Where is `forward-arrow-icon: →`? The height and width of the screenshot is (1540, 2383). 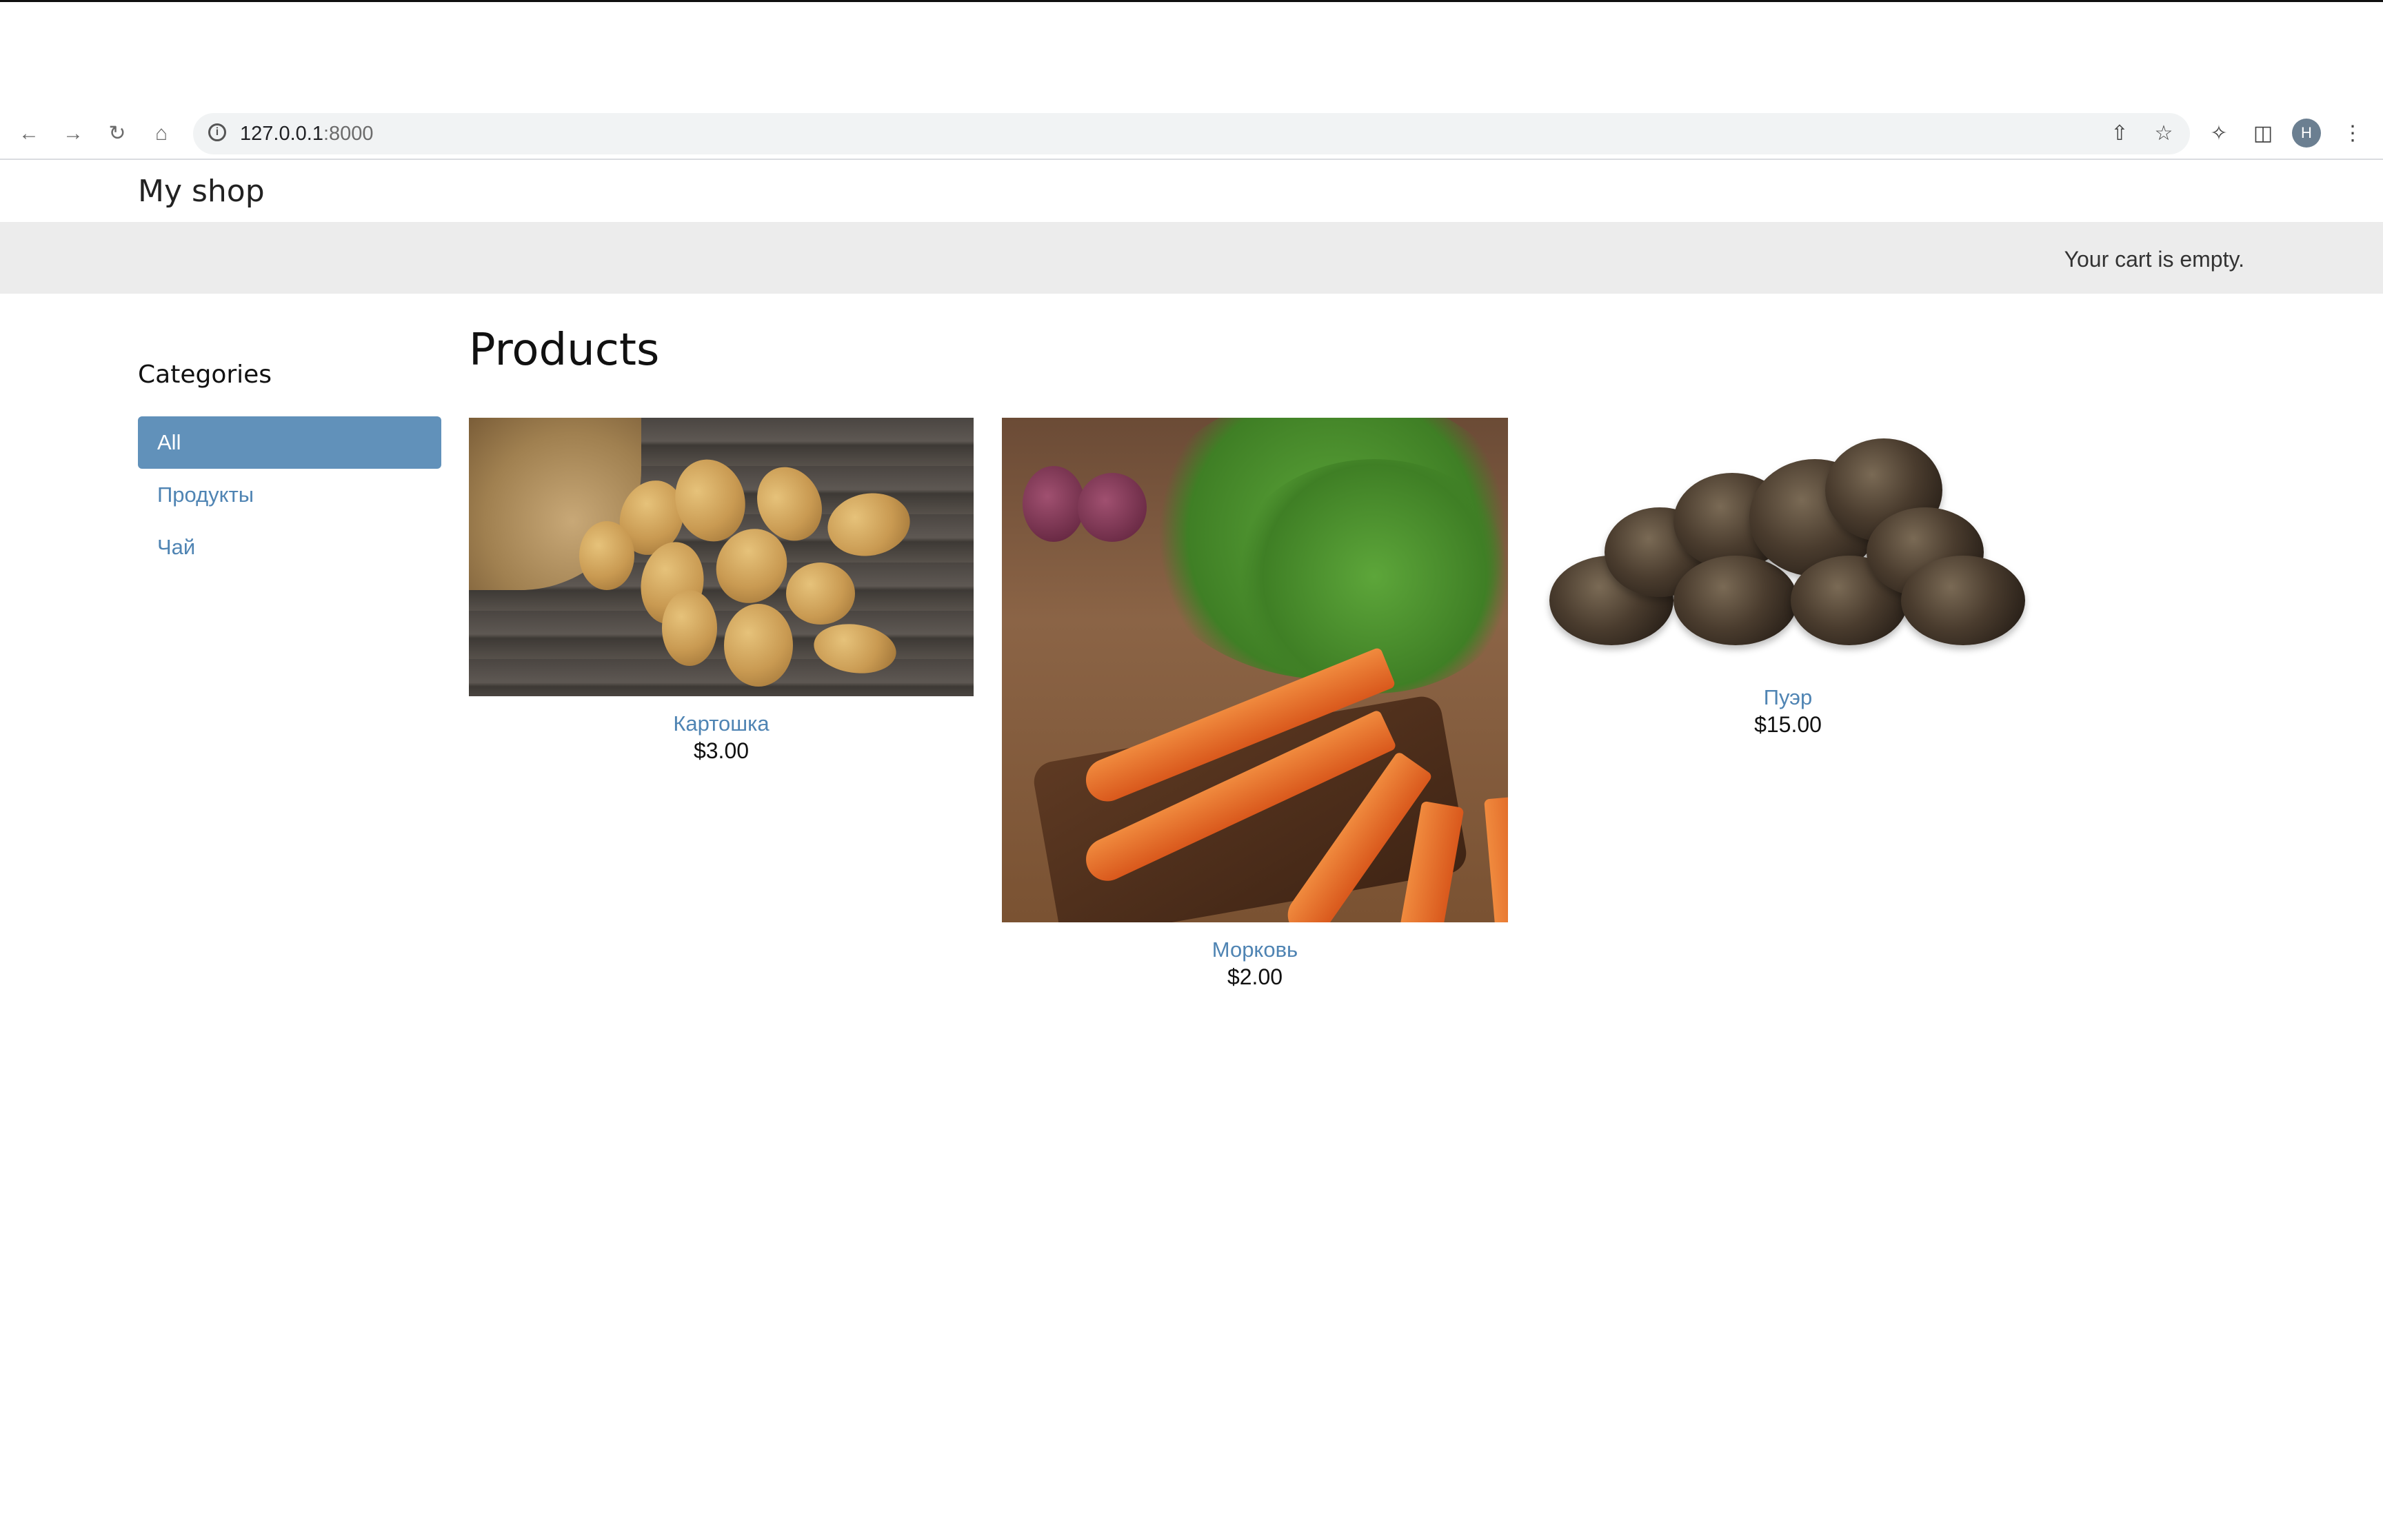
forward-arrow-icon: → is located at coordinates (73, 134).